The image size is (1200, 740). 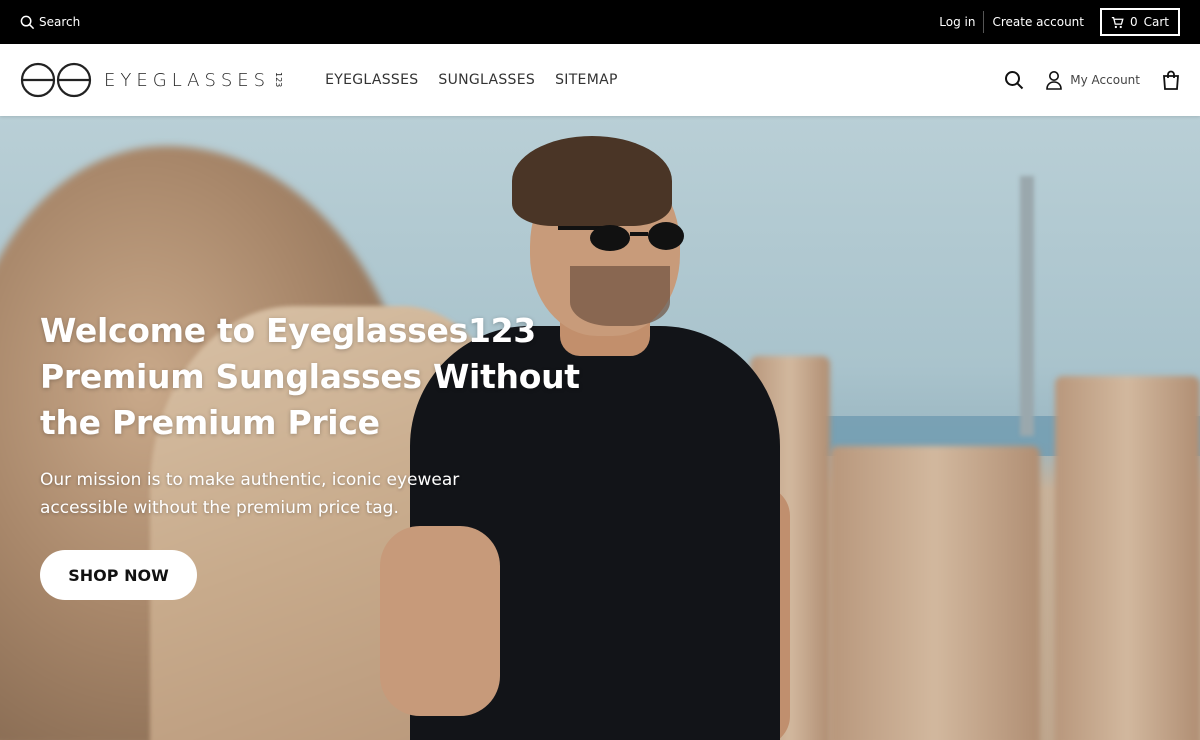 I want to click on logo-mark-icon, so click(x=56, y=80).